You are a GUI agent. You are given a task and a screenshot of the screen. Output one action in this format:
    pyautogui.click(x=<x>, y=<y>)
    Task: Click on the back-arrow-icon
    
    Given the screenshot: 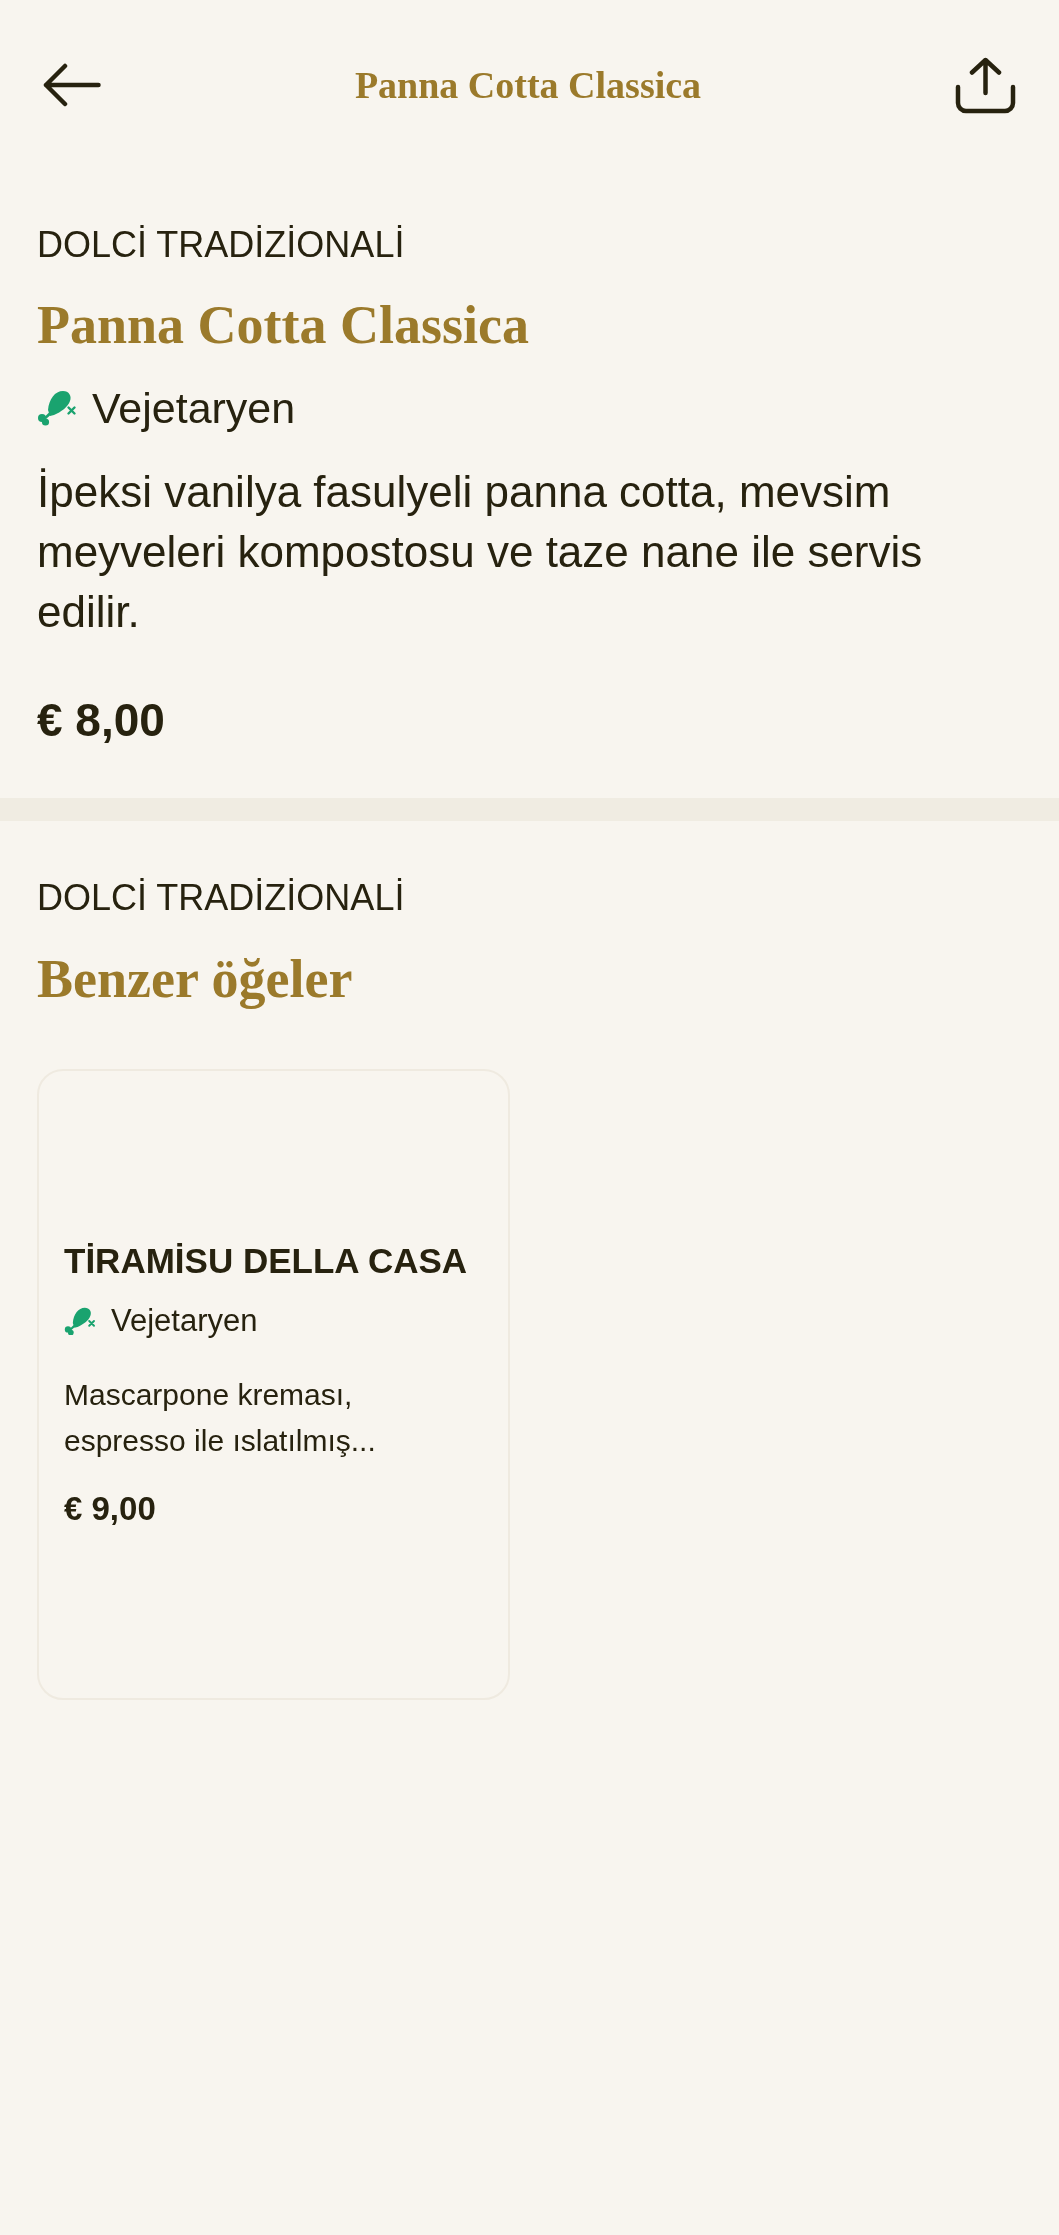 What is the action you would take?
    pyautogui.click(x=72, y=85)
    